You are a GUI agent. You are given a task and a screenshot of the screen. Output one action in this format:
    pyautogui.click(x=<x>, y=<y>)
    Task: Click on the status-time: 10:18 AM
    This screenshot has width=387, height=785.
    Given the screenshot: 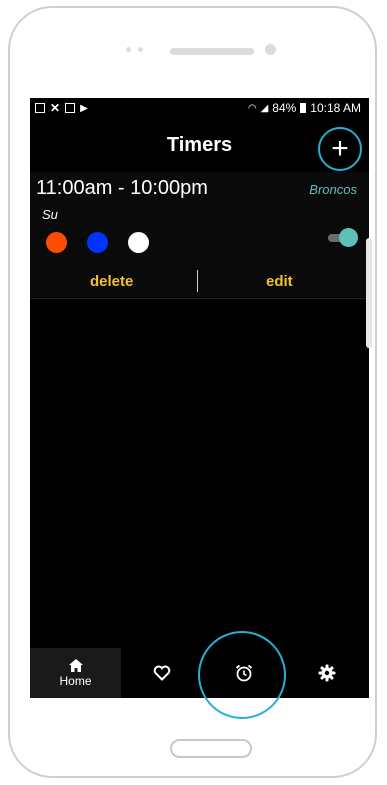 What is the action you would take?
    pyautogui.click(x=335, y=108)
    